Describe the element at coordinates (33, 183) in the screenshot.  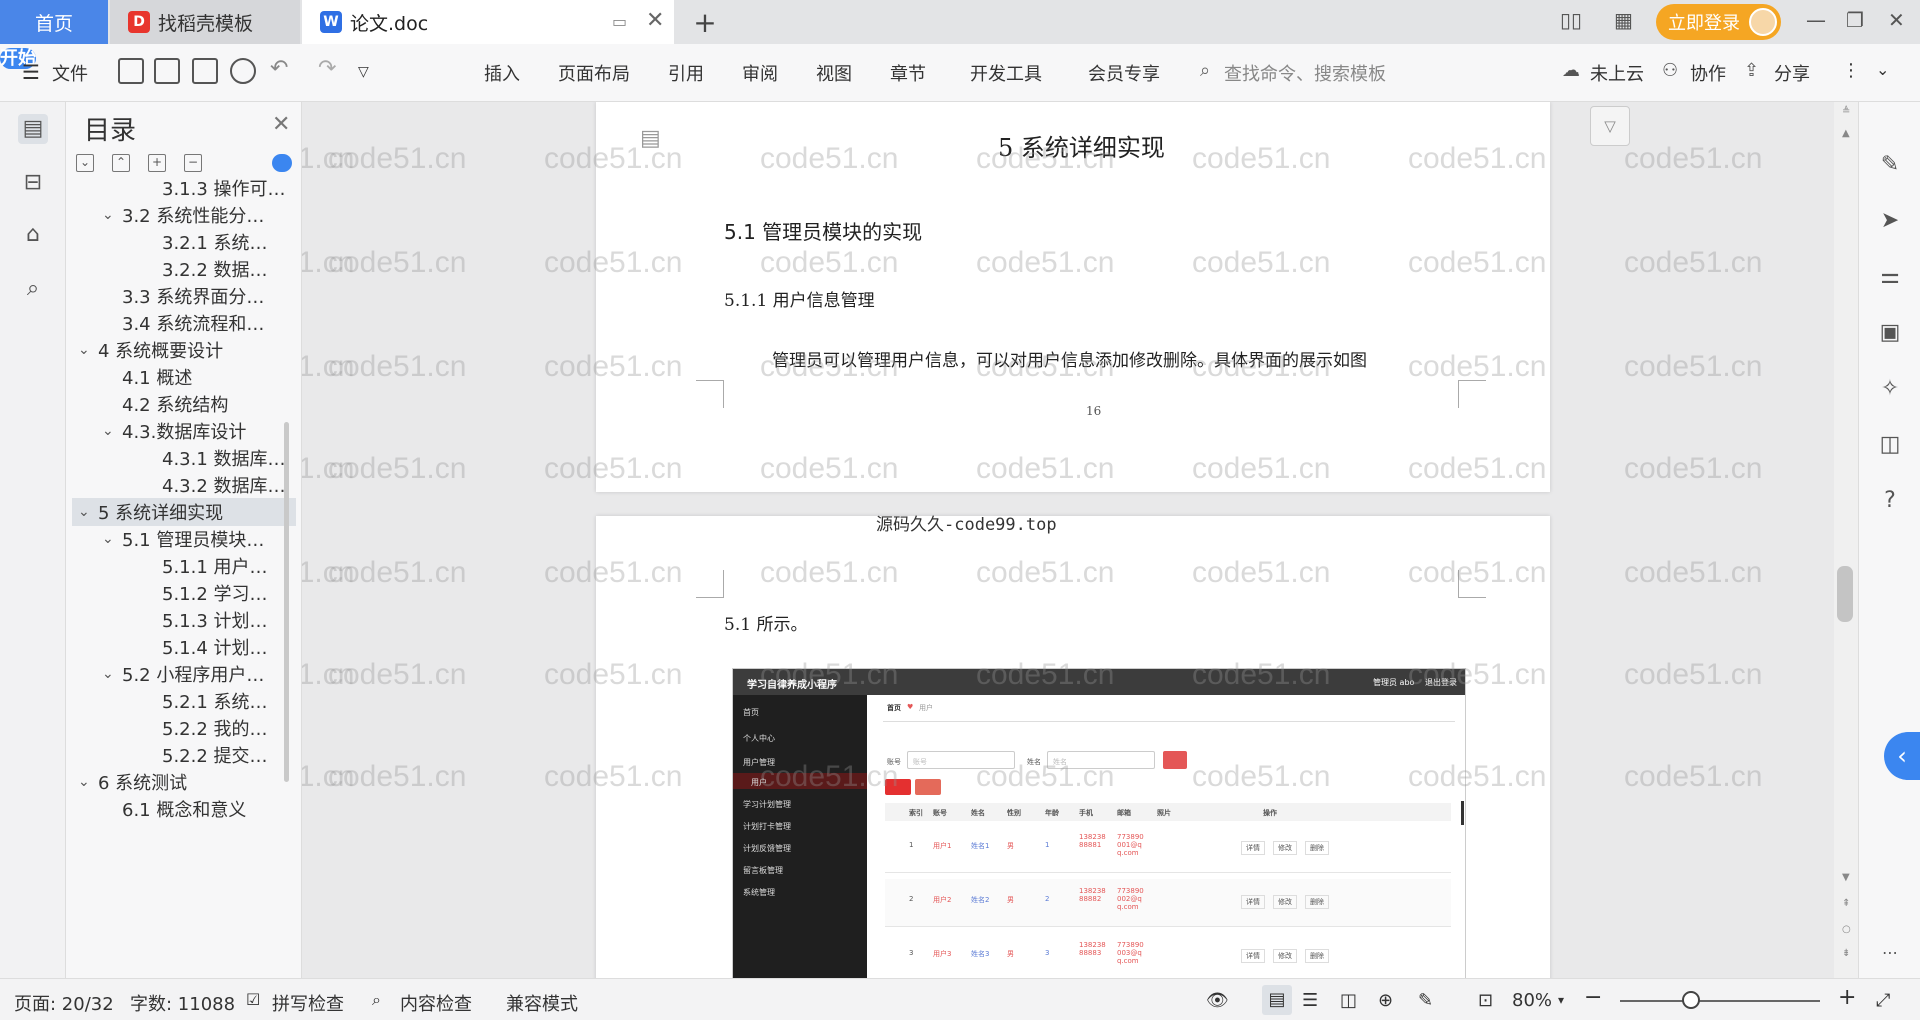
I see `navigation-pane-icon: ⊟` at that location.